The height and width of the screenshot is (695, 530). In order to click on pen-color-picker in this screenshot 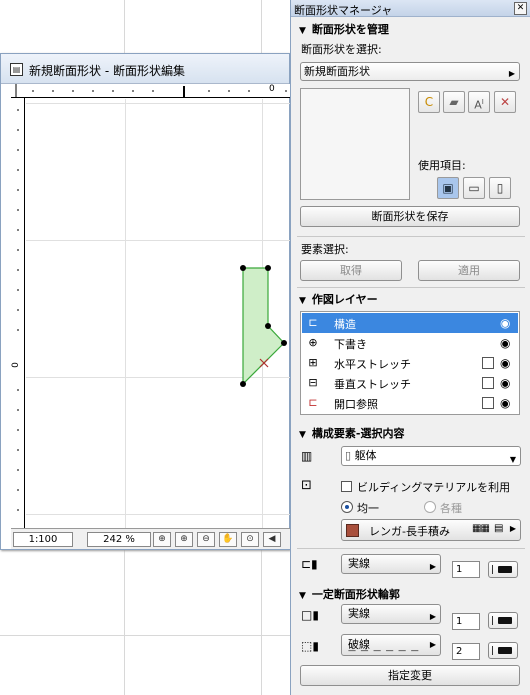, I will do `click(503, 569)`.